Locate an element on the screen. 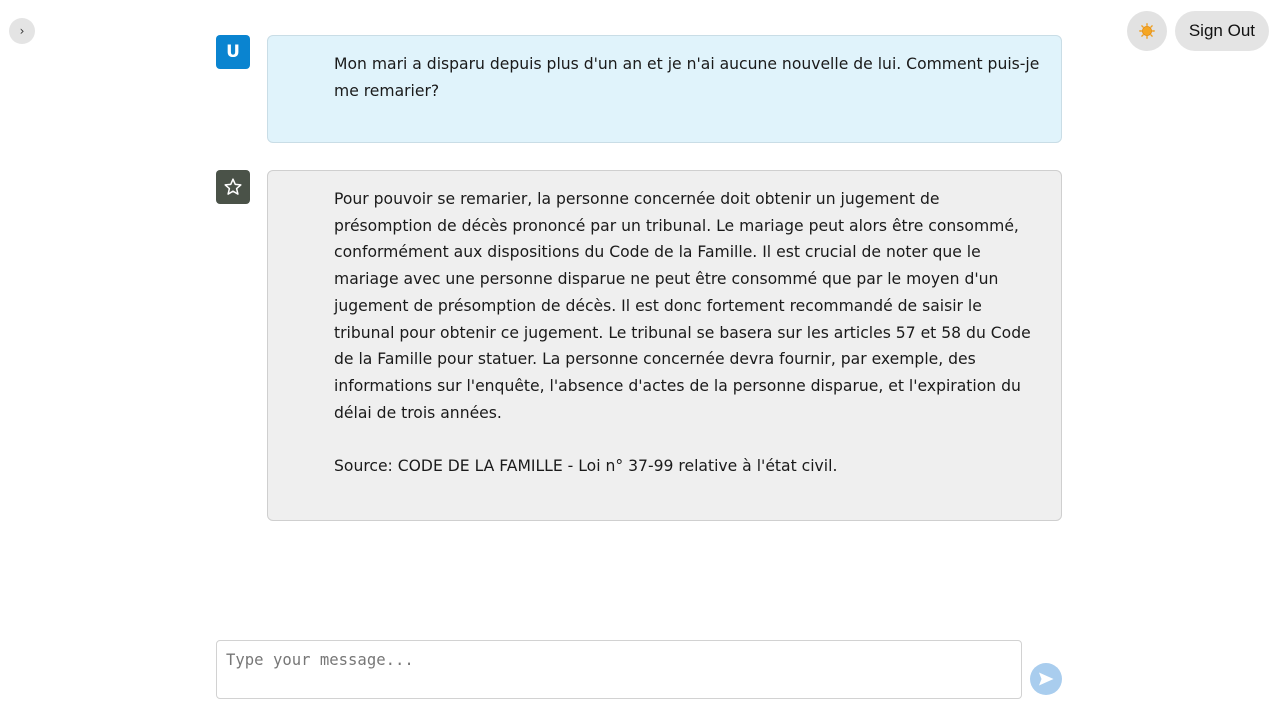 Image resolution: width=1280 pixels, height=724 pixels. message-composer is located at coordinates (639, 669).